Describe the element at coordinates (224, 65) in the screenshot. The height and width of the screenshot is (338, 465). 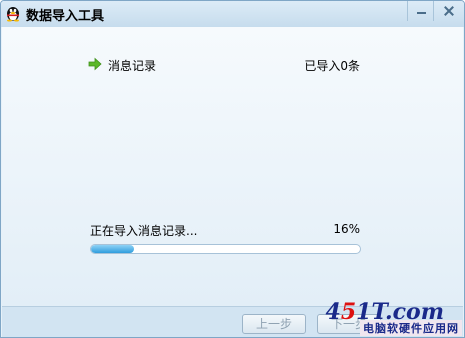
I see `import-item-row: 消息记录 已导入0条` at that location.